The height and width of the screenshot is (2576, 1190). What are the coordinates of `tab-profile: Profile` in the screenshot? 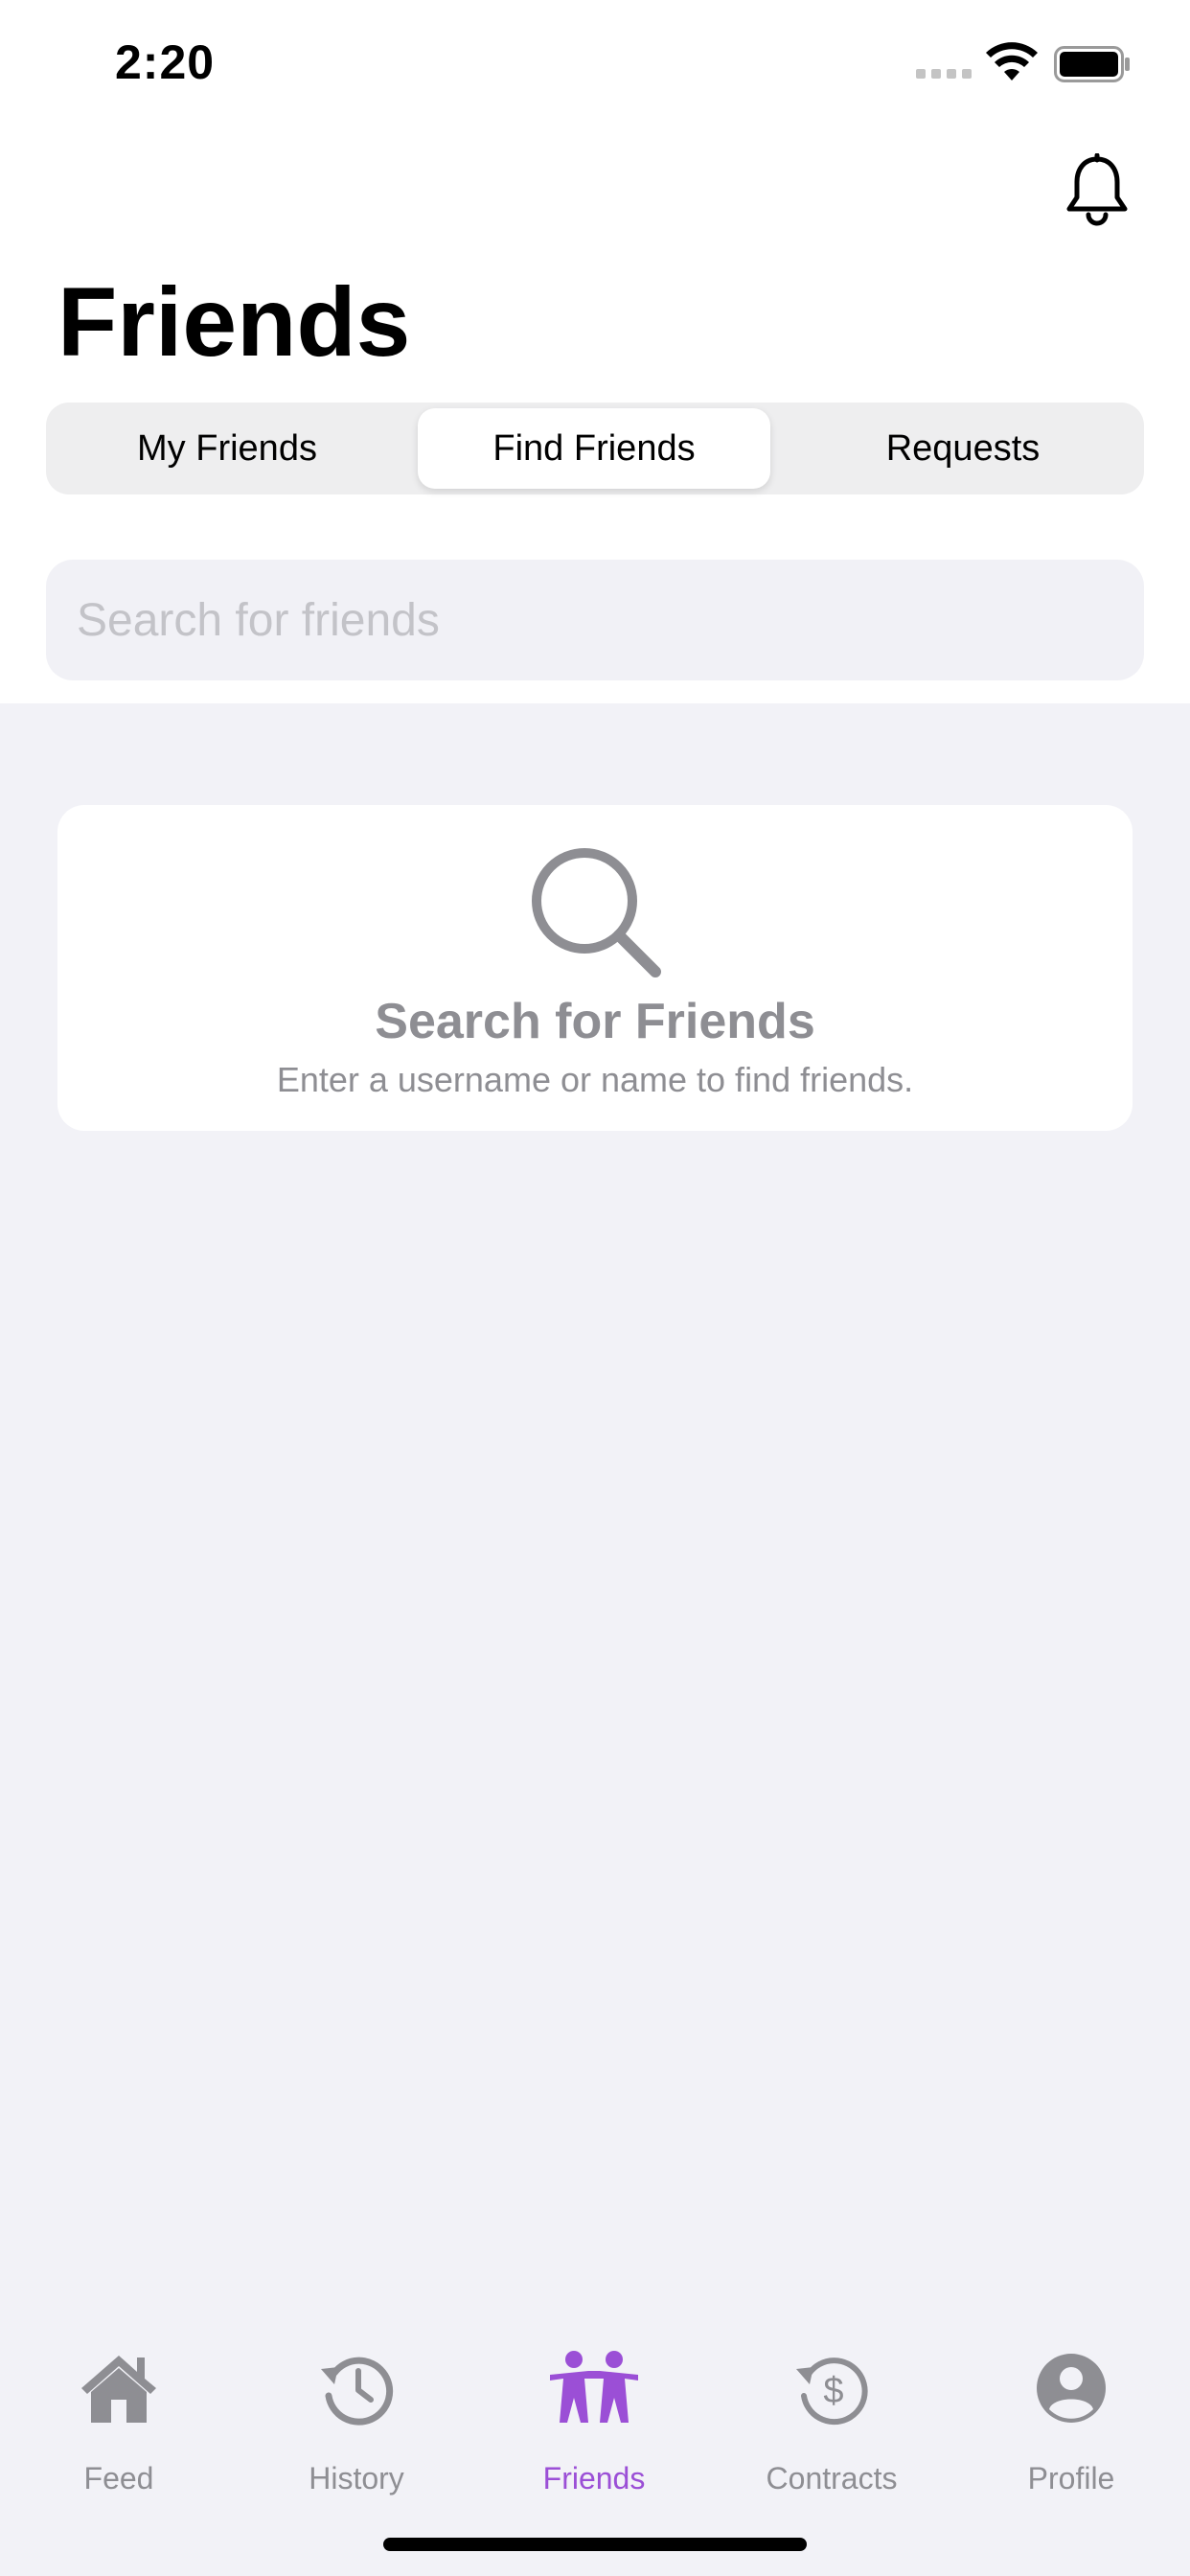 It's located at (1071, 2426).